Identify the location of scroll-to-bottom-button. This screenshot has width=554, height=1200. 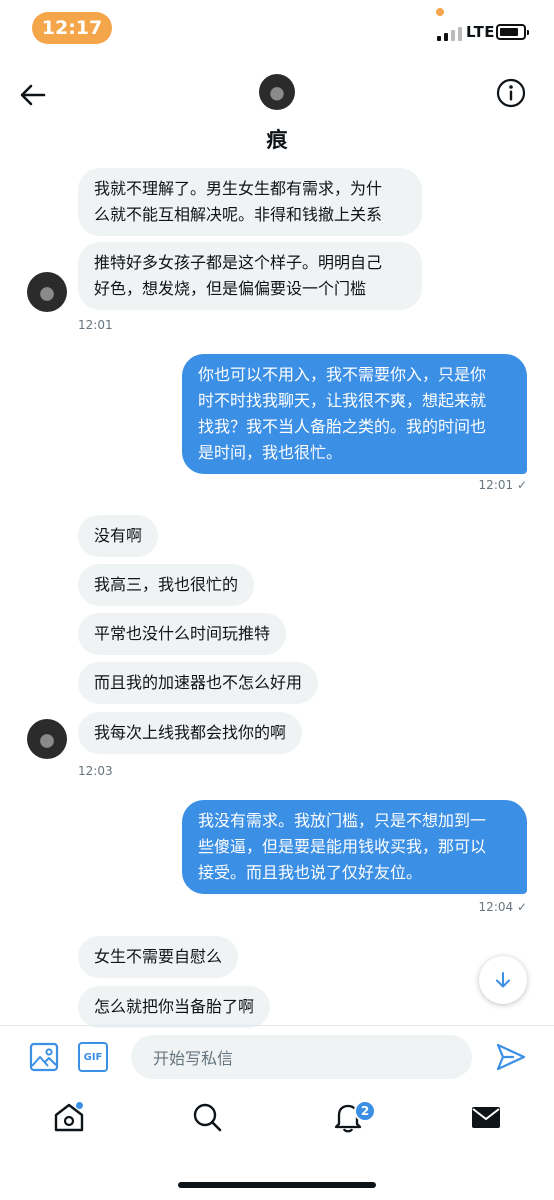
(503, 980).